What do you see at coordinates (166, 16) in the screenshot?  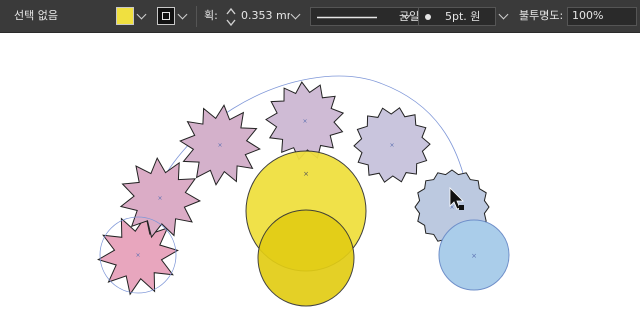 I see `stroke-color-swatch` at bounding box center [166, 16].